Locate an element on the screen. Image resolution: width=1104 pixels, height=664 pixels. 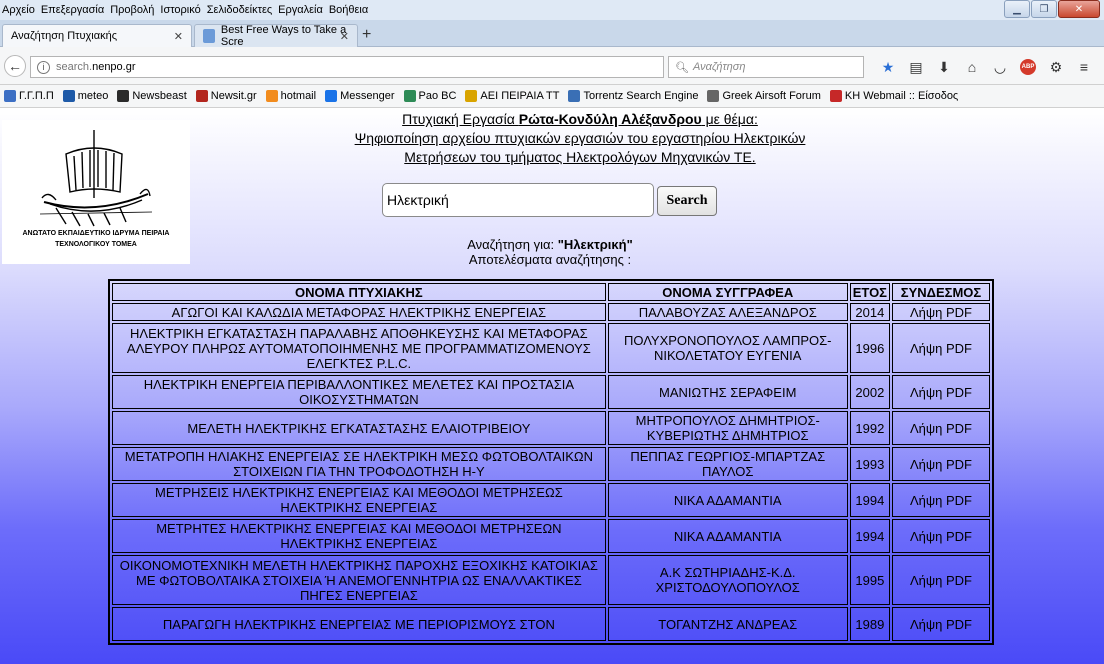
pocket-icon: ◡ is located at coordinates (1000, 67).